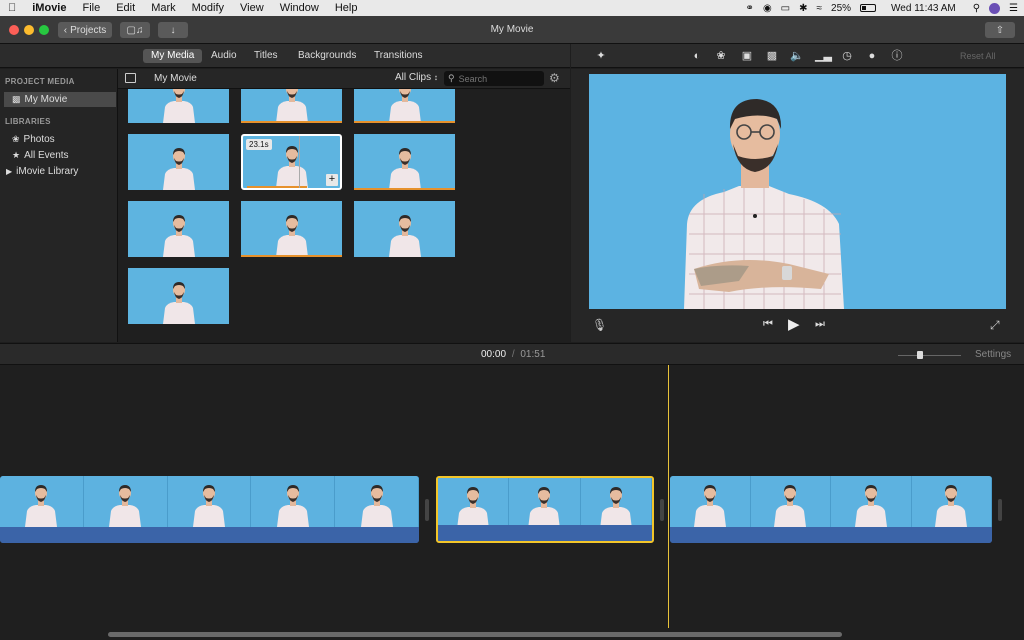  What do you see at coordinates (266, 56) in the screenshot?
I see `tab-titles: Titles` at bounding box center [266, 56].